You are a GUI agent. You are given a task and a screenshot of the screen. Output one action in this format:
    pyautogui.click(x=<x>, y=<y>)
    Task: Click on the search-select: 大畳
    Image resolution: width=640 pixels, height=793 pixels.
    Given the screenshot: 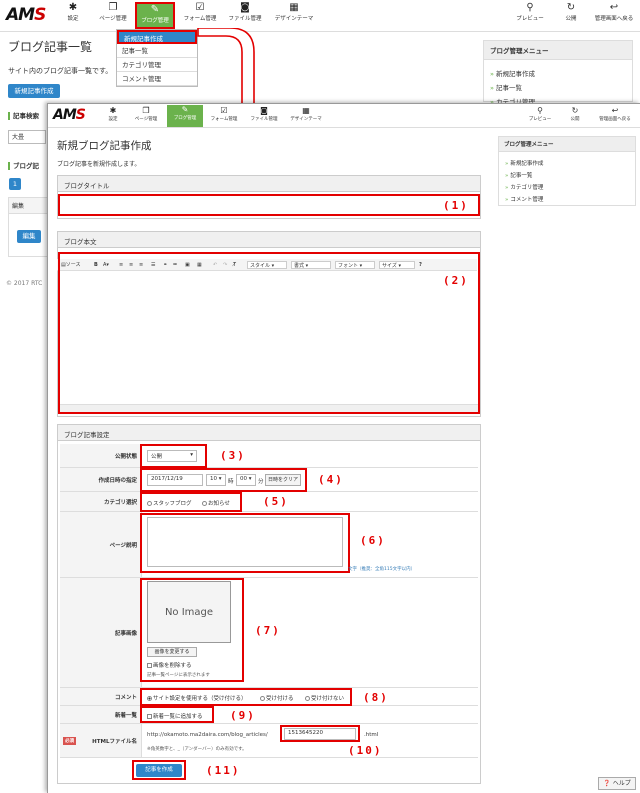 What is the action you would take?
    pyautogui.click(x=27, y=137)
    